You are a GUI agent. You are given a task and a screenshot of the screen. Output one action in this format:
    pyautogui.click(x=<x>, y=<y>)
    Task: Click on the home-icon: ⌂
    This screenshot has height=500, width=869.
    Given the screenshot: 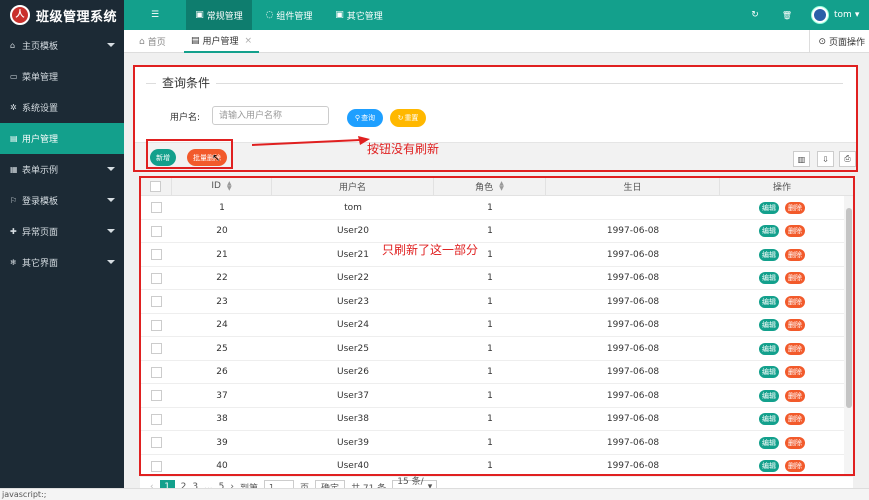 What is the action you would take?
    pyautogui.click(x=142, y=41)
    